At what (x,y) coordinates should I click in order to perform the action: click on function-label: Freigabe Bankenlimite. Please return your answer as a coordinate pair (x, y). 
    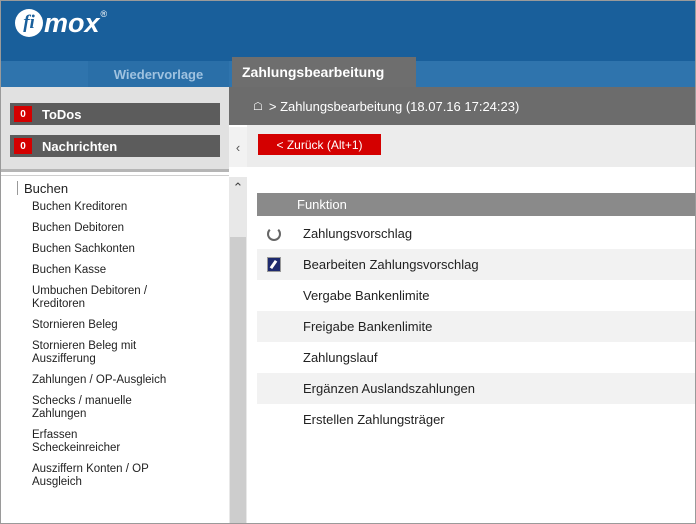
    Looking at the image, I should click on (368, 326).